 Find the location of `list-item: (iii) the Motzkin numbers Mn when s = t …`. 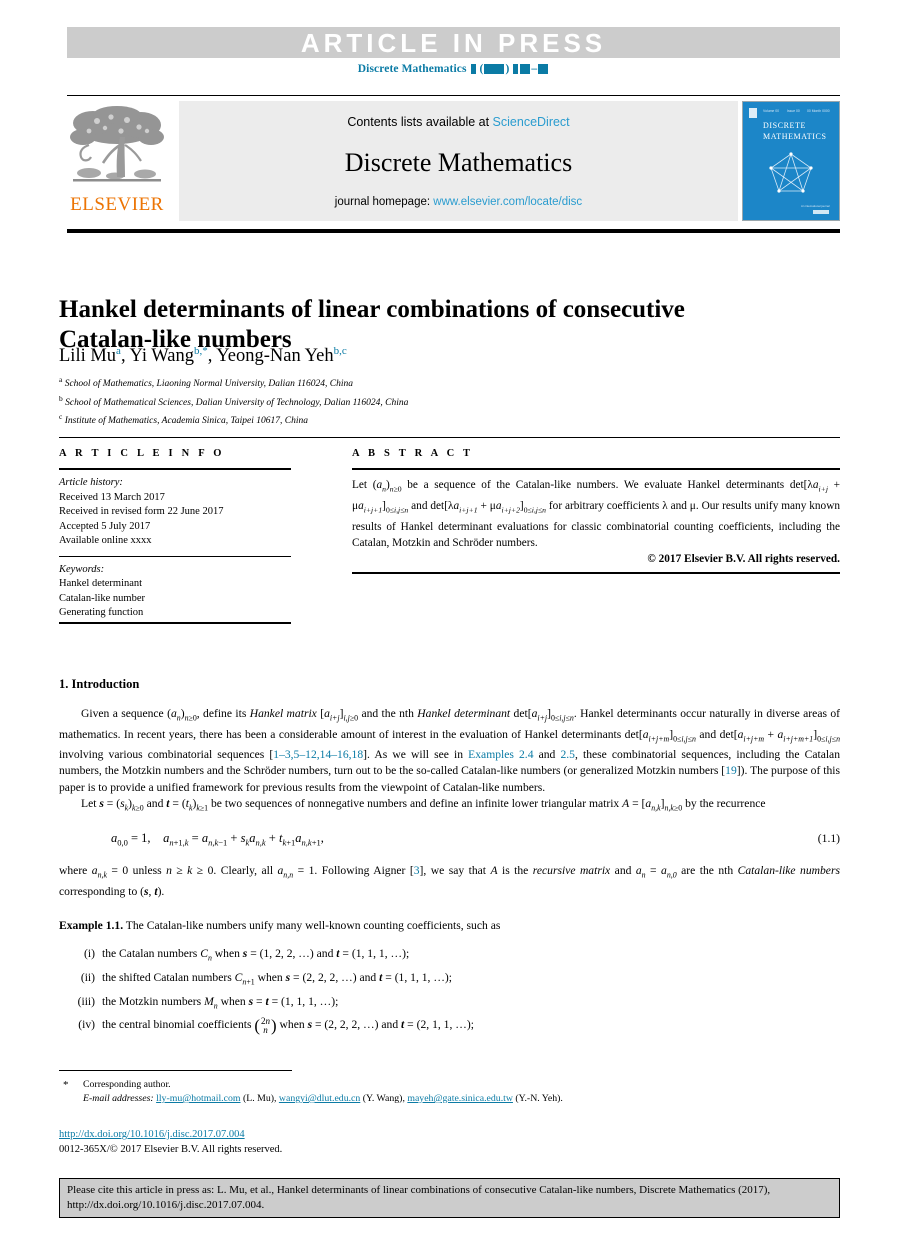

list-item: (iii) the Motzkin numbers Mn when s = t … is located at coordinates (449, 1004).